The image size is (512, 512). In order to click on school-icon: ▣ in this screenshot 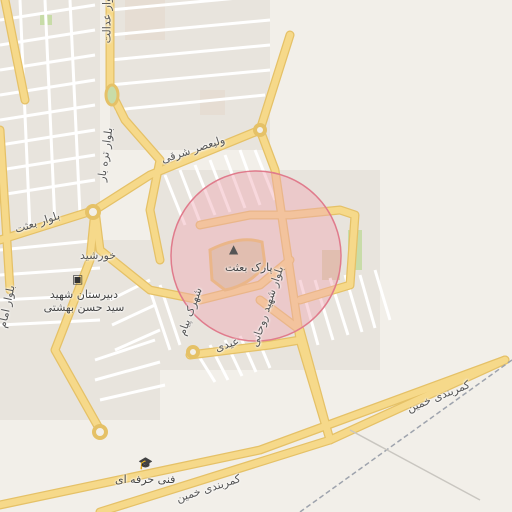, I will do `click(78, 279)`.